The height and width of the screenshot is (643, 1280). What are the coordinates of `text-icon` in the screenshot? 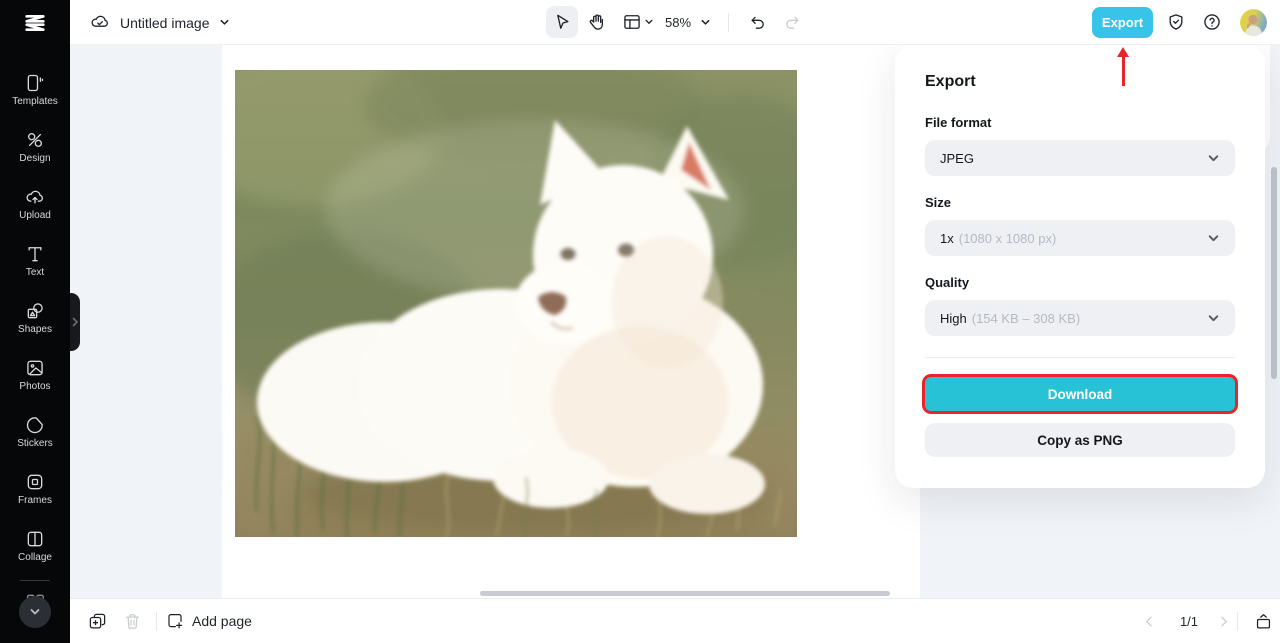 It's located at (35, 254).